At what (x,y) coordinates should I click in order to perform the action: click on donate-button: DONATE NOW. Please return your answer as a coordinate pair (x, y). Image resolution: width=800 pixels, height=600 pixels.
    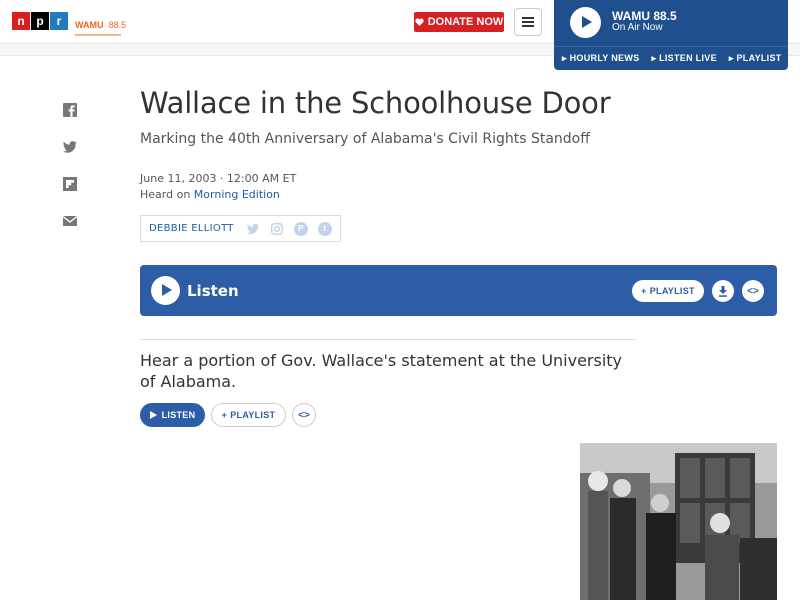
    Looking at the image, I should click on (459, 22).